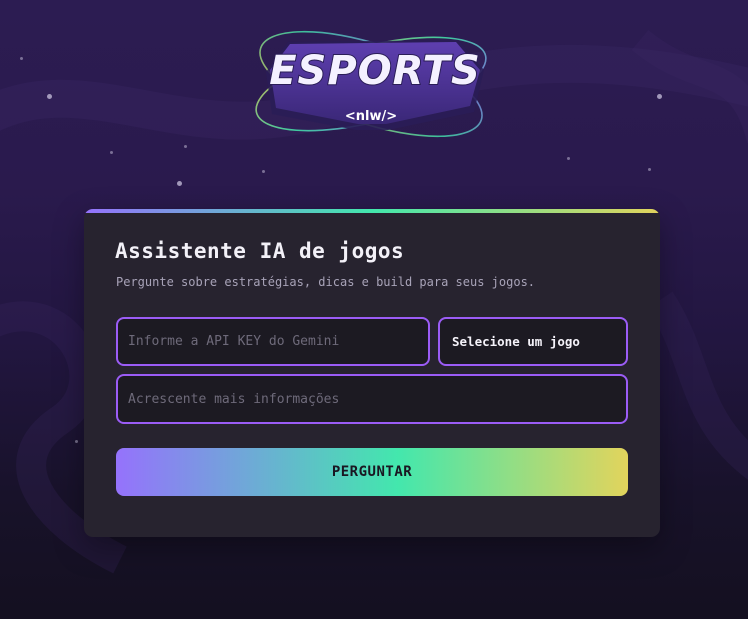 This screenshot has width=748, height=619. I want to click on ask-button: PERGUNTAR, so click(372, 472).